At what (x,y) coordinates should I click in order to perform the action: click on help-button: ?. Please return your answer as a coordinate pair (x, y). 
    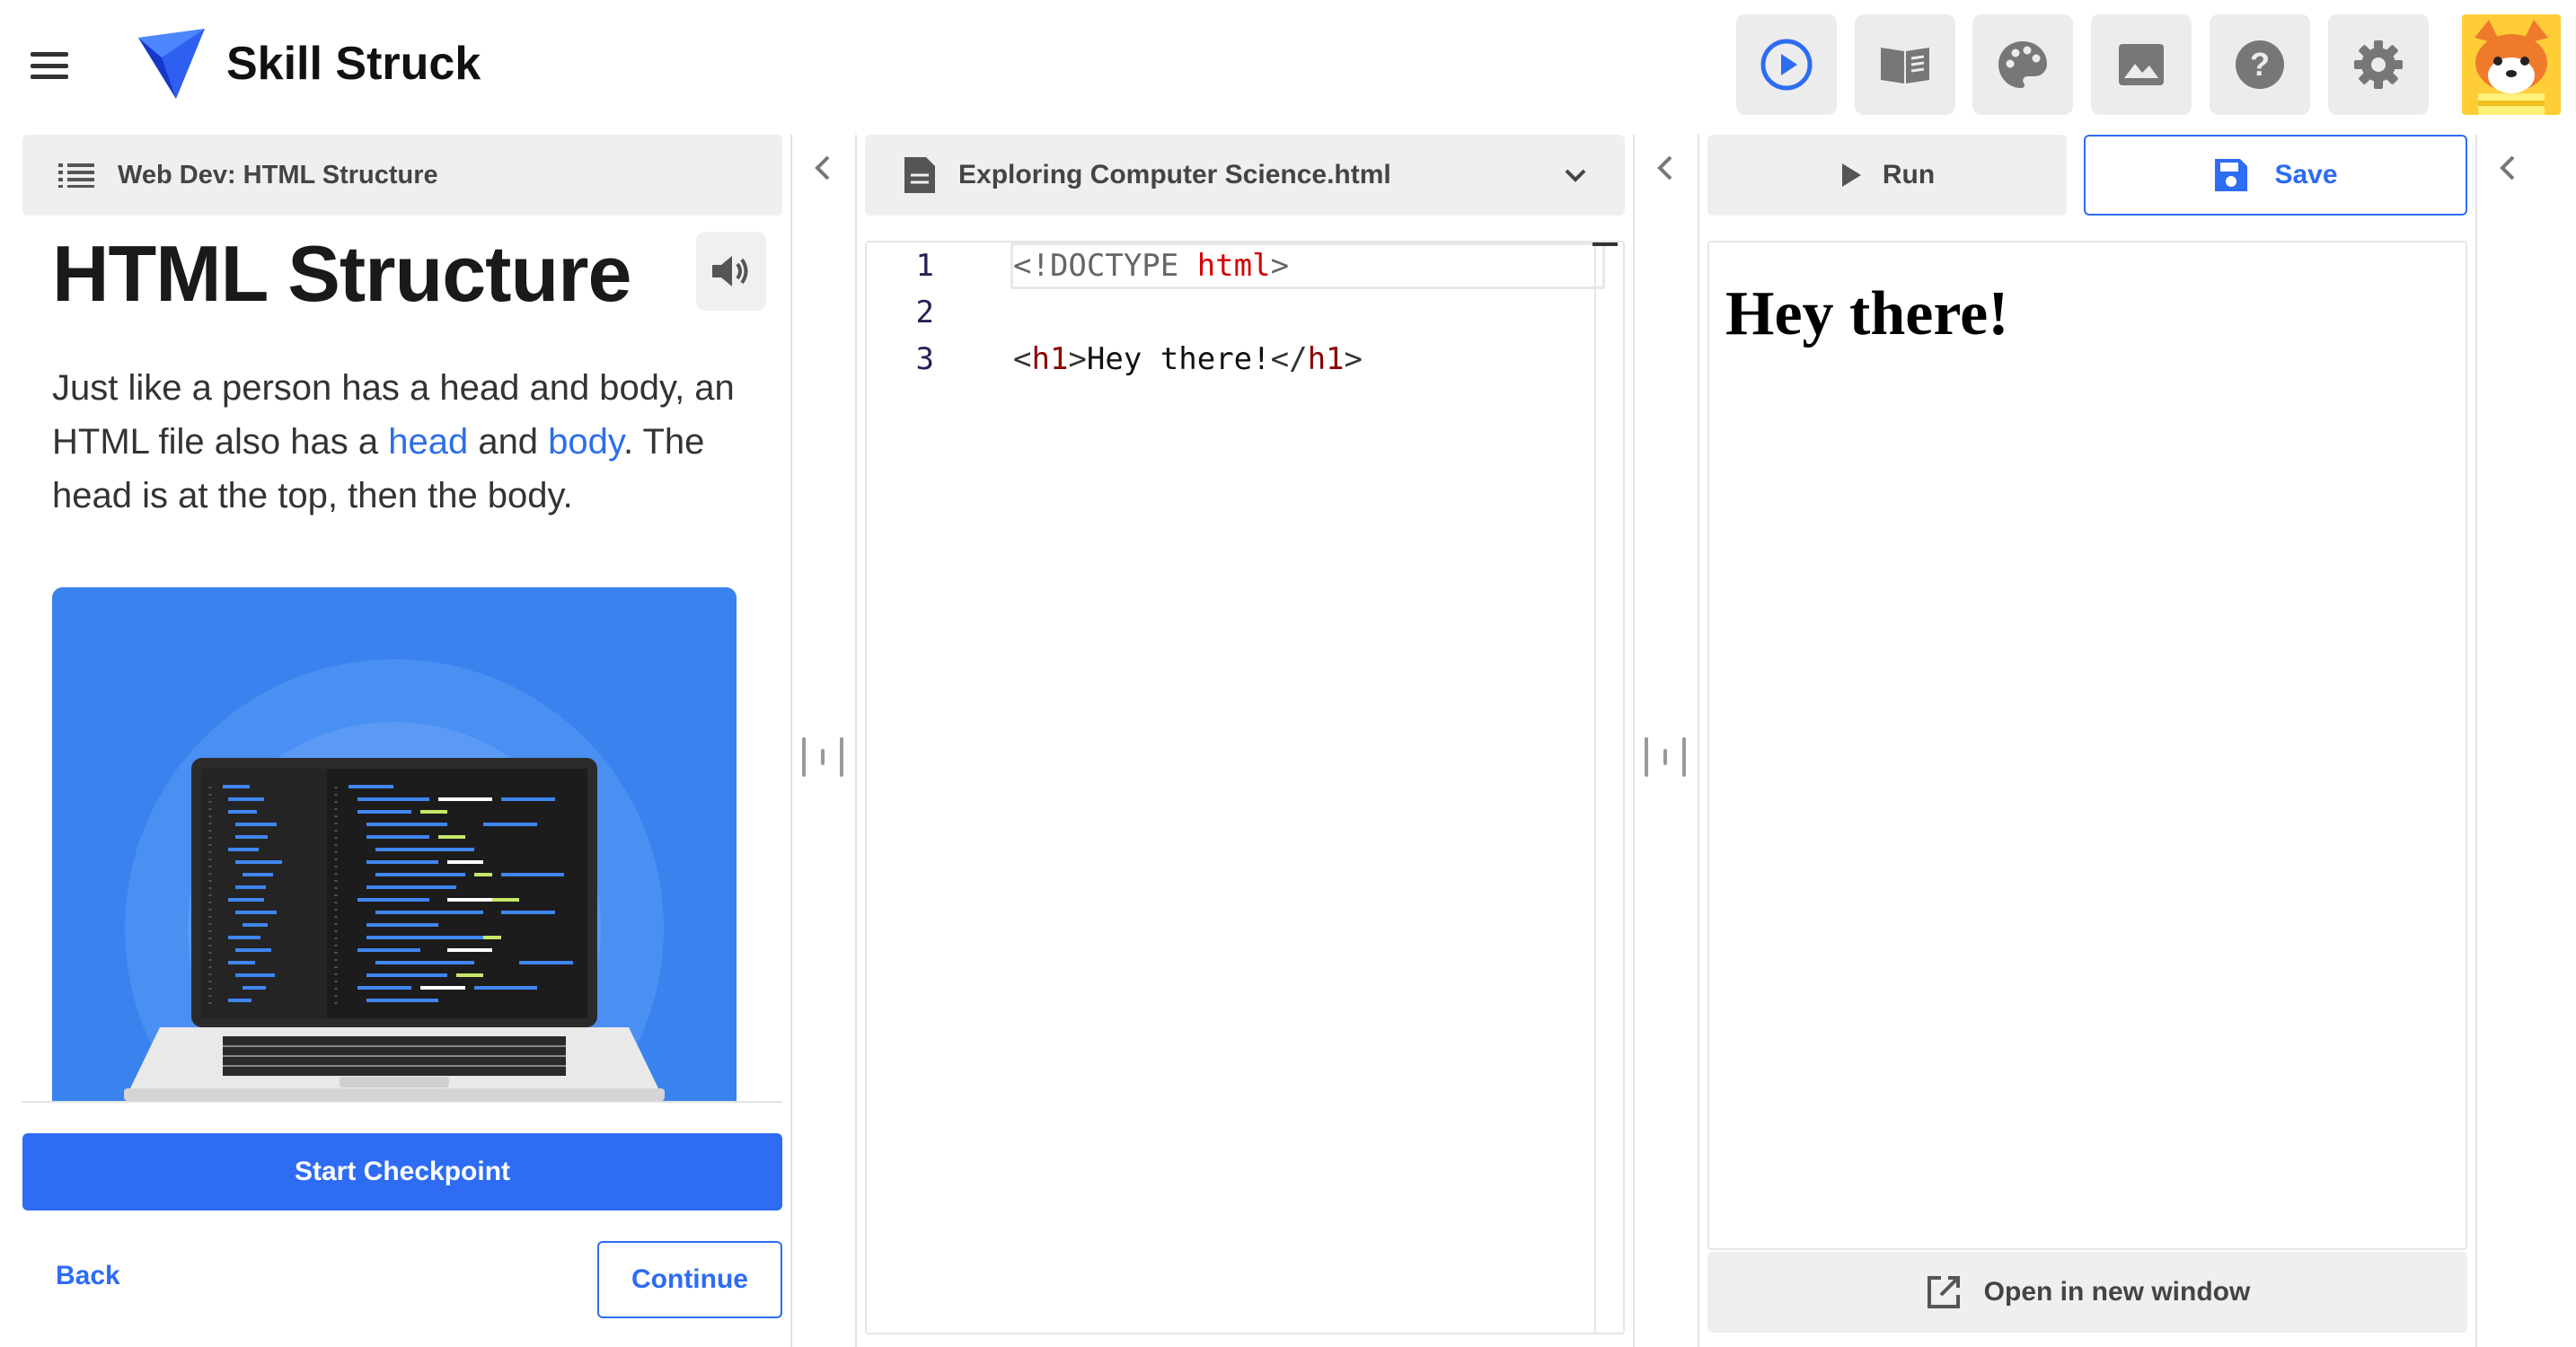
    Looking at the image, I should click on (2260, 64).